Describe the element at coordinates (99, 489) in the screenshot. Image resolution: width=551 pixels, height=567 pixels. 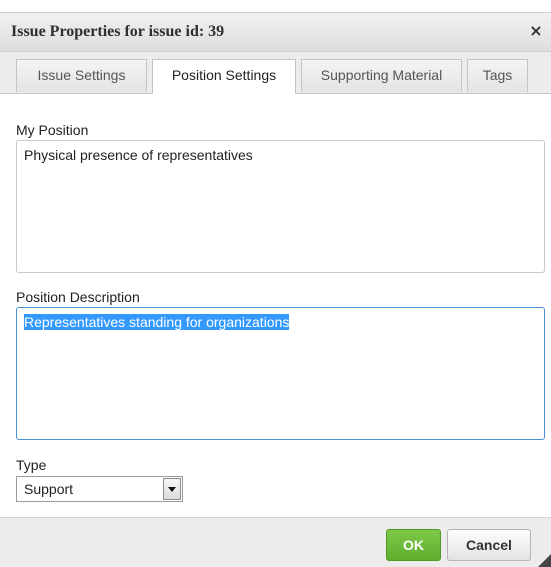
I see `type-select: Support` at that location.